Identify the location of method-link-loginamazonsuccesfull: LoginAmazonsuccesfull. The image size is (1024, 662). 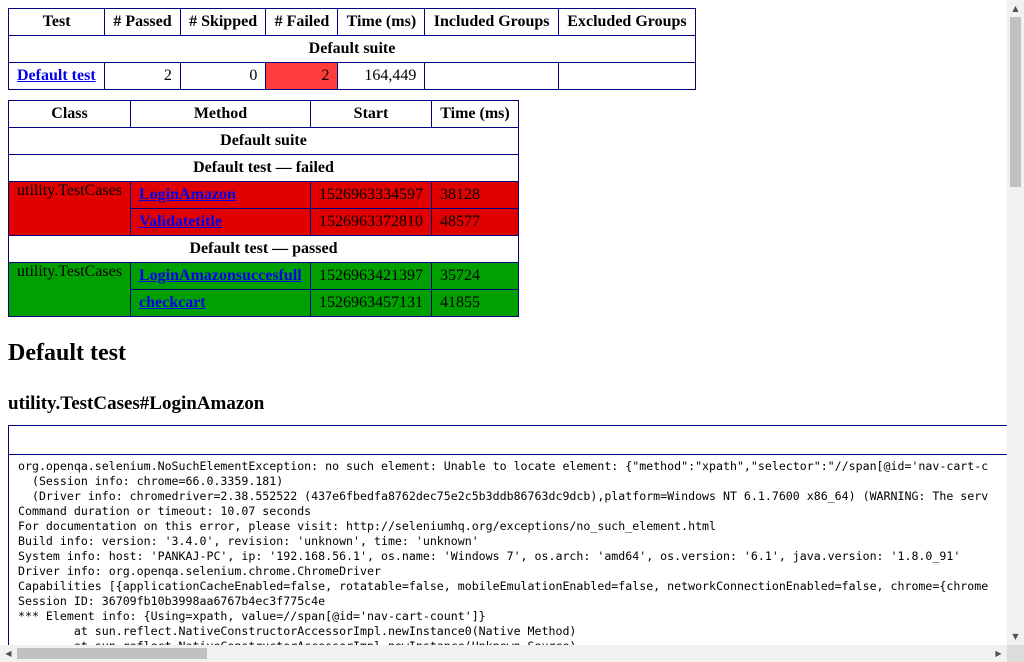
(220, 275).